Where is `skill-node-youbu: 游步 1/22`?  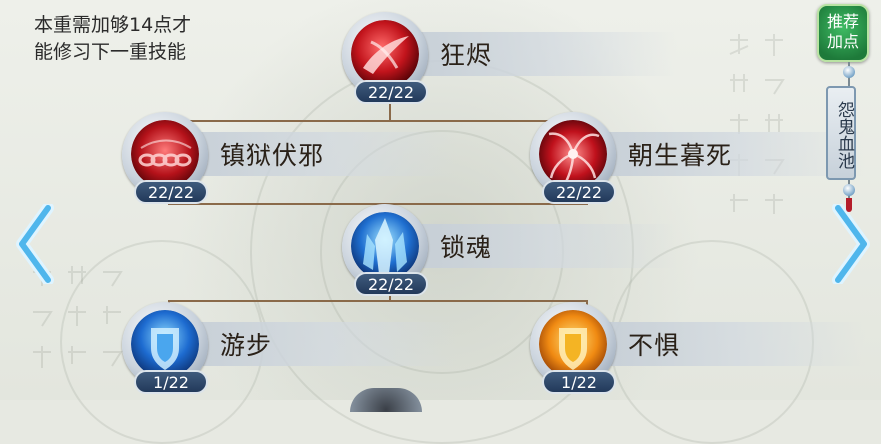 skill-node-youbu: 游步 1/22 is located at coordinates (302, 348).